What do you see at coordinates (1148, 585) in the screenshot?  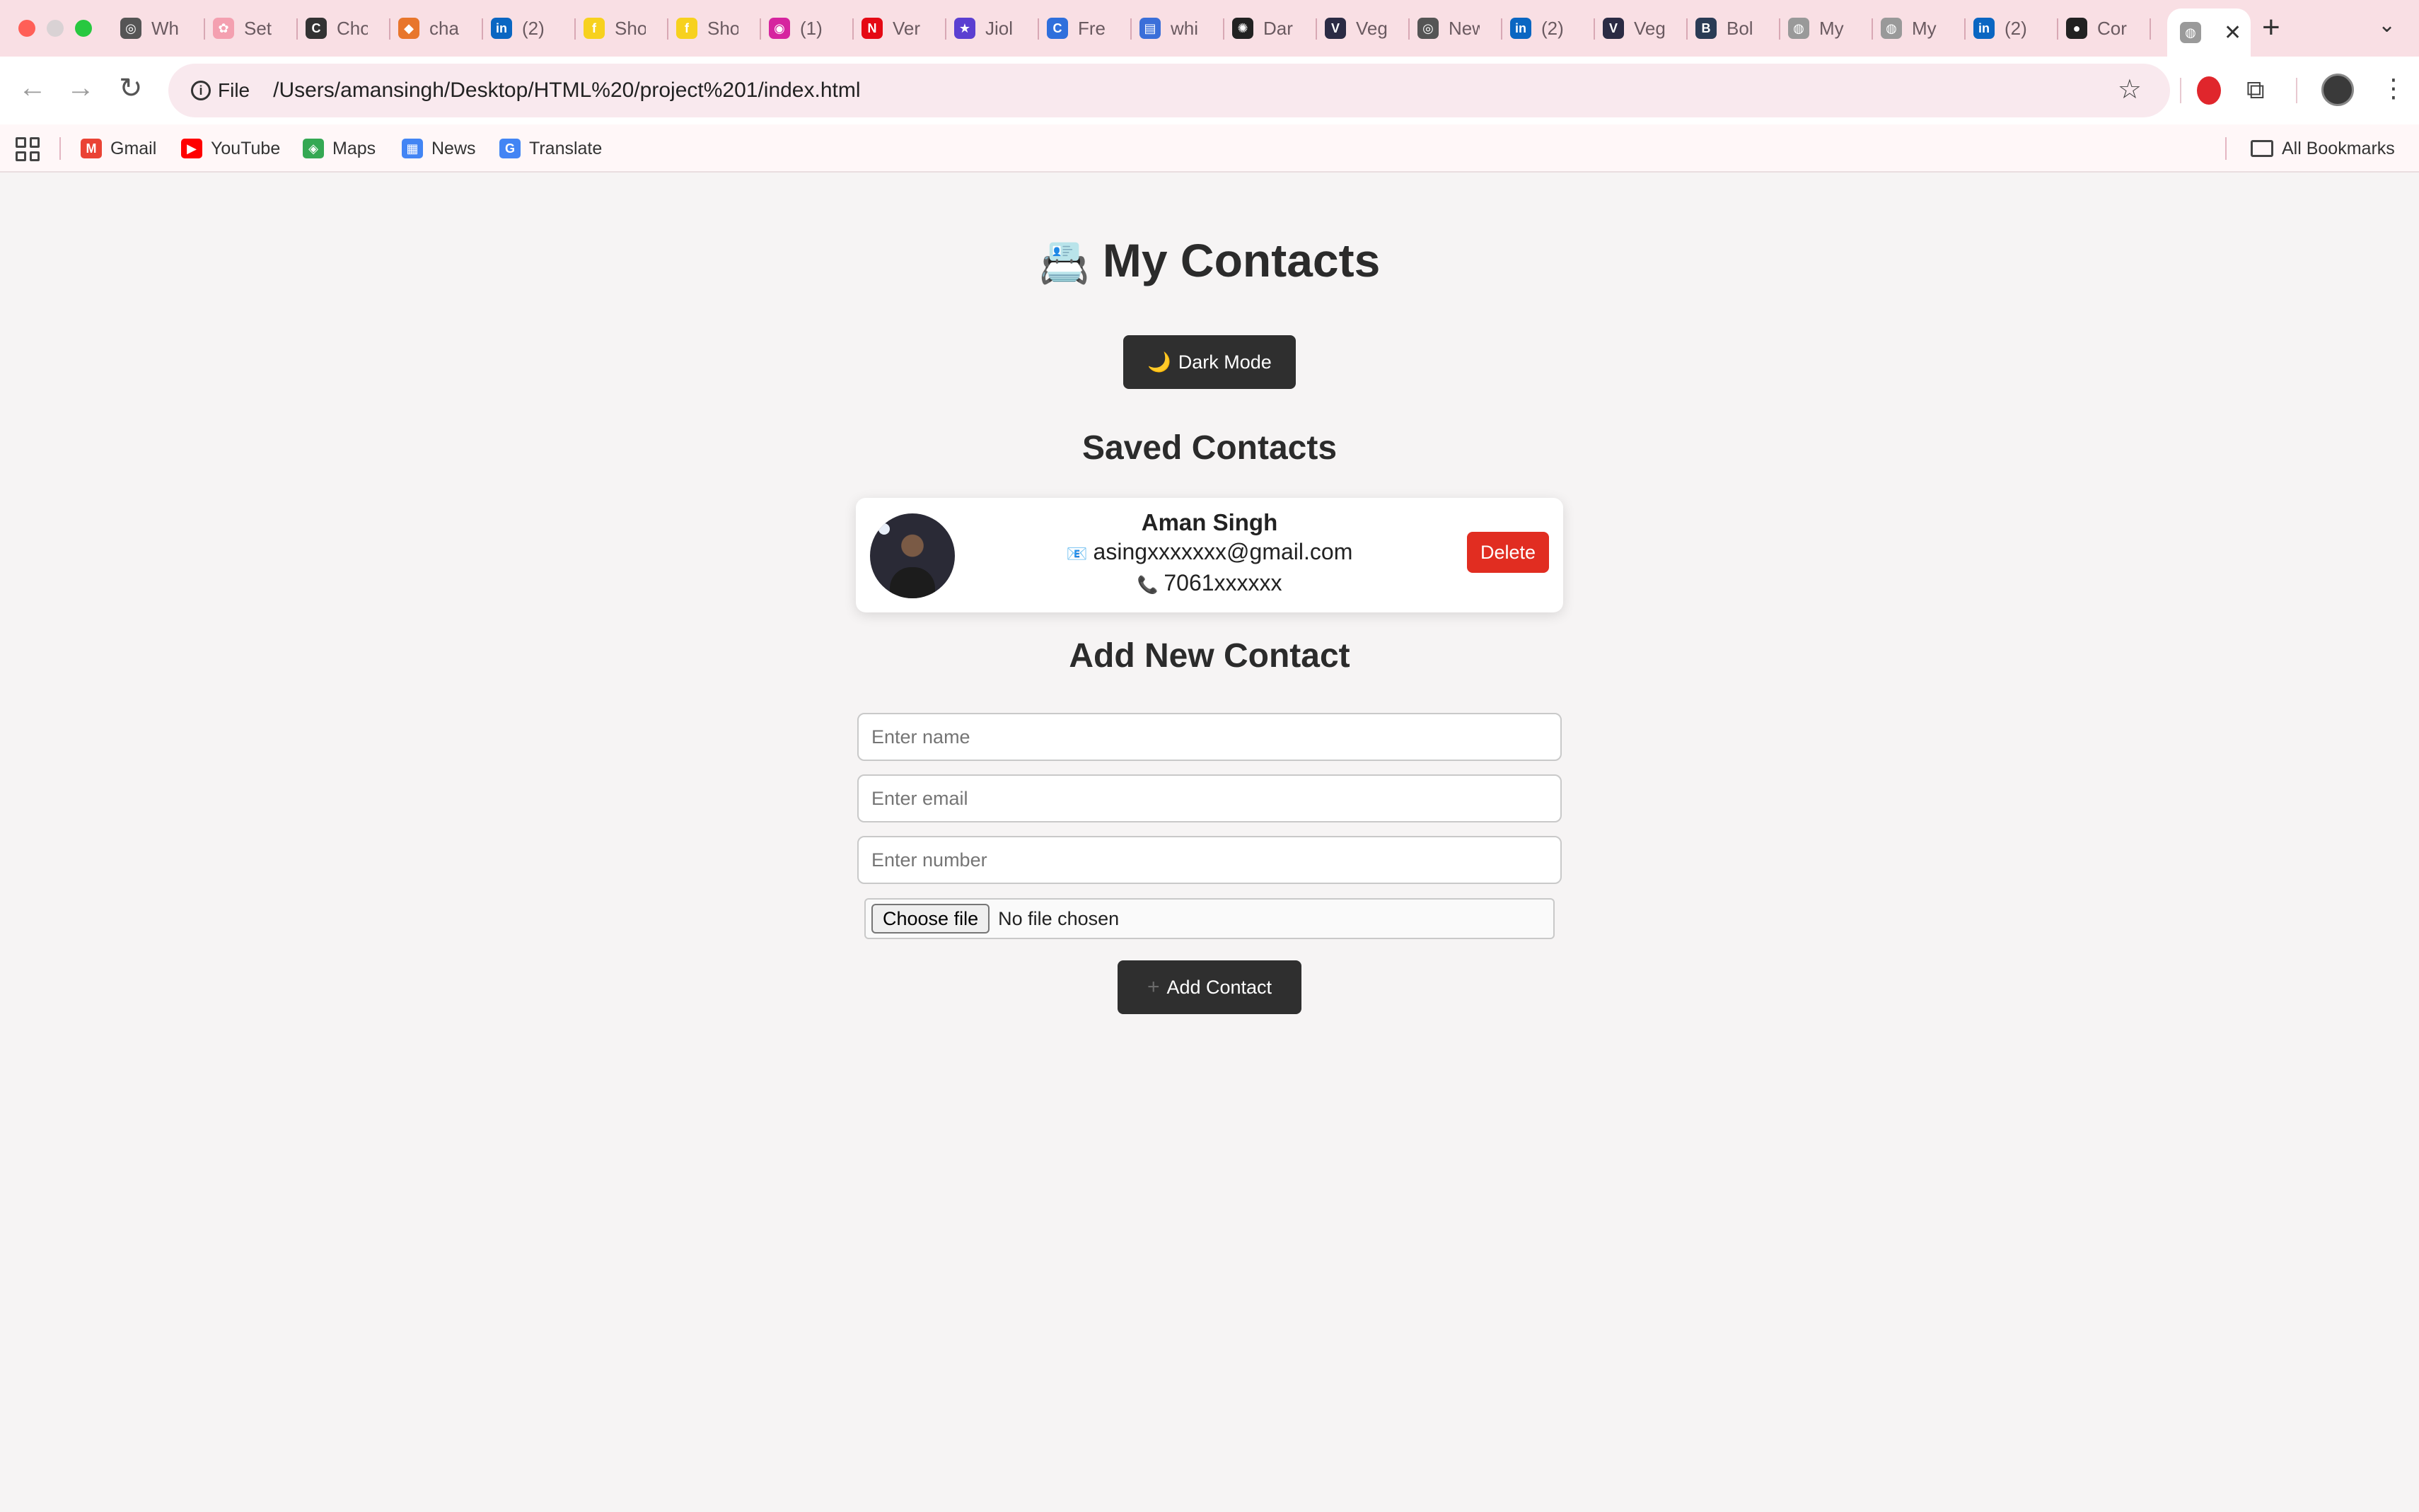 I see `phone-icon: 📞` at bounding box center [1148, 585].